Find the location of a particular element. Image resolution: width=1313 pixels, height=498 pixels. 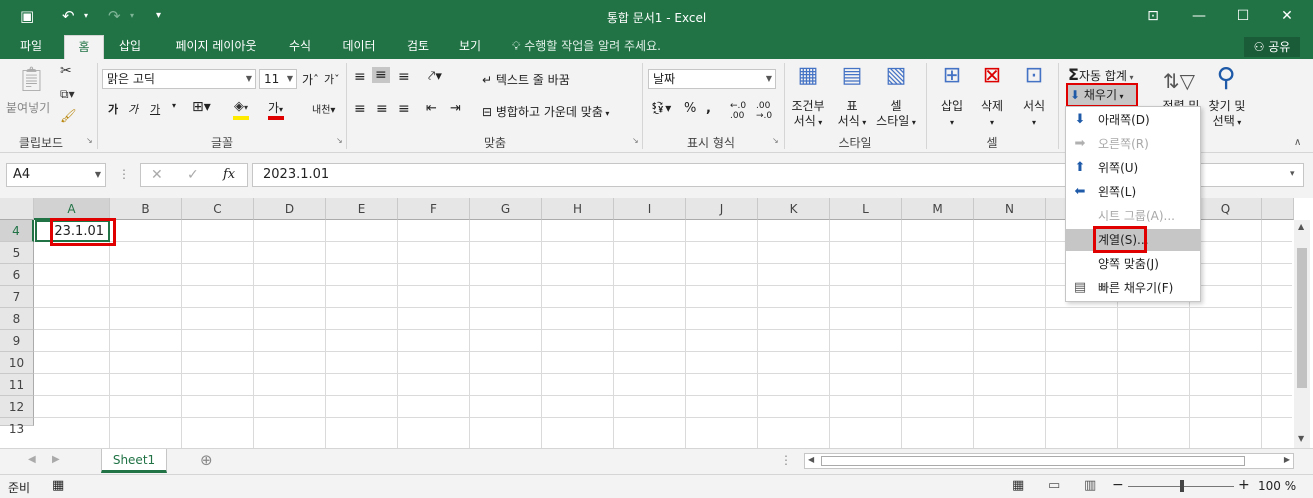

copy-icon: ⧉▾ is located at coordinates (67, 94).